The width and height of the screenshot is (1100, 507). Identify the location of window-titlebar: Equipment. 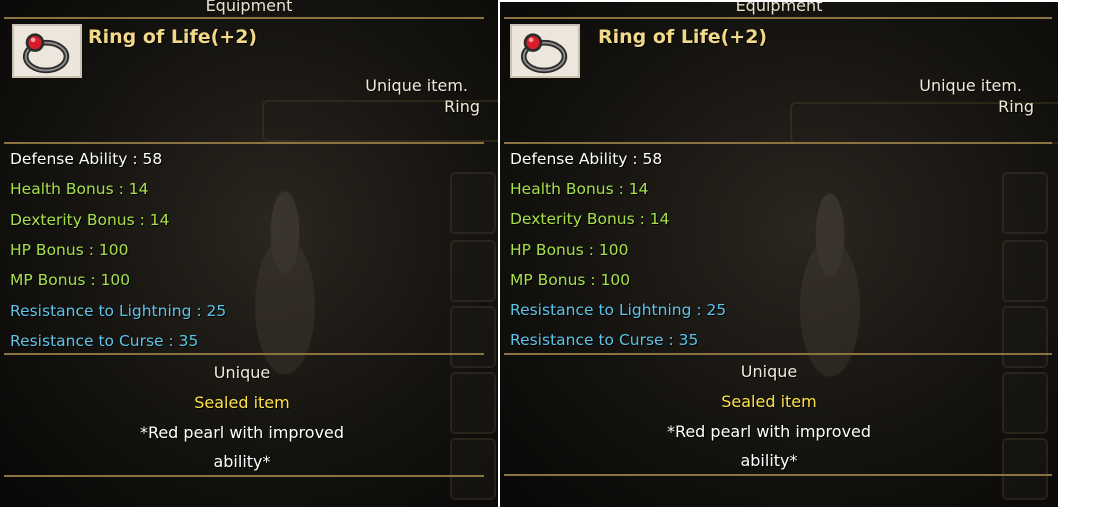
(249, 9).